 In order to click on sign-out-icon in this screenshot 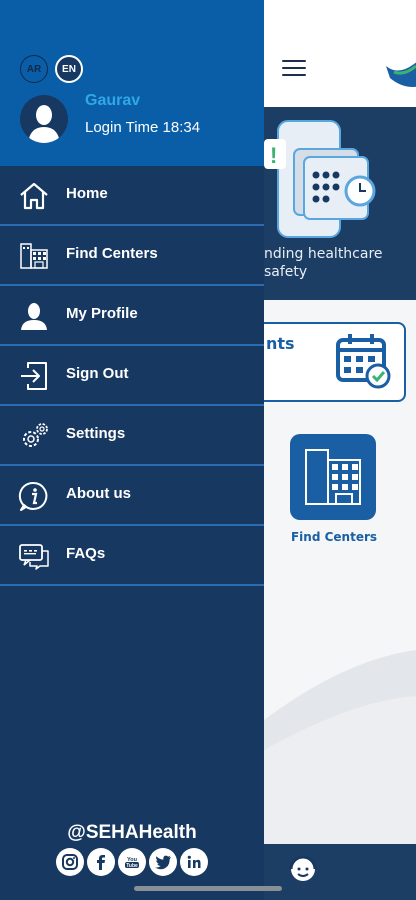, I will do `click(34, 376)`.